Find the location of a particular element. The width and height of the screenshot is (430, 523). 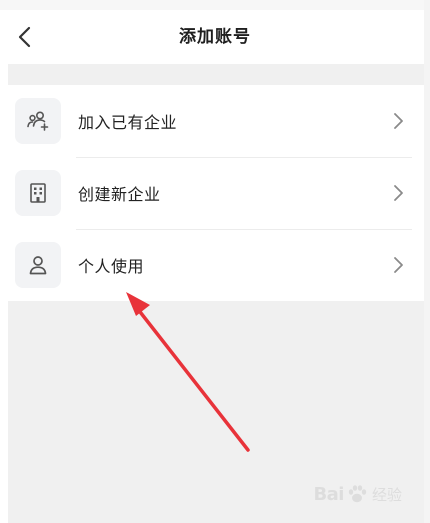

watermark-suffix: 经验 is located at coordinates (386, 494).